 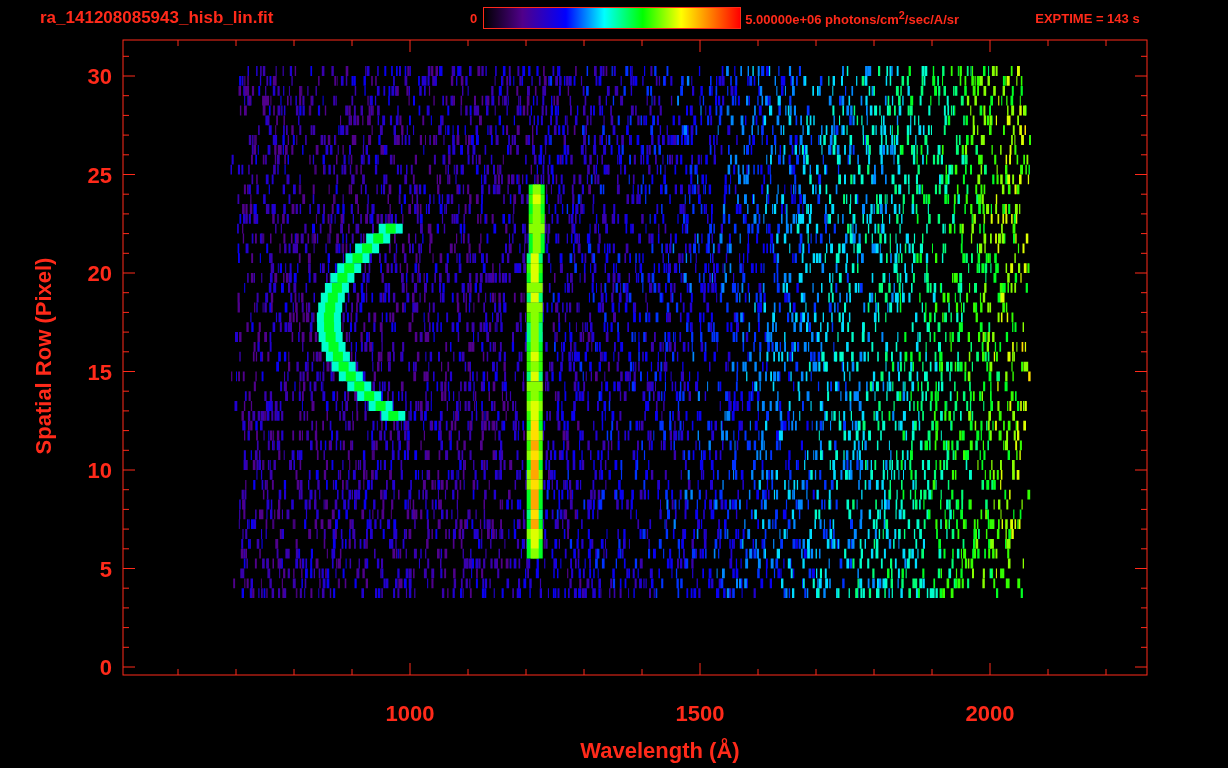 What do you see at coordinates (853, 18) in the screenshot?
I see `colorbar-max-label: 5.00000e+06 photons/cm$^{2}$/sec/A/sr` at bounding box center [853, 18].